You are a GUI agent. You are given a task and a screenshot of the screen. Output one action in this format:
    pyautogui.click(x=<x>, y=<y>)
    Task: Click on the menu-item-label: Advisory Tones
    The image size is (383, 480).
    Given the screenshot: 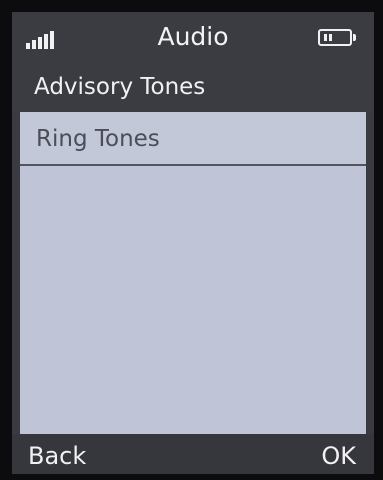 What is the action you would take?
    pyautogui.click(x=120, y=87)
    